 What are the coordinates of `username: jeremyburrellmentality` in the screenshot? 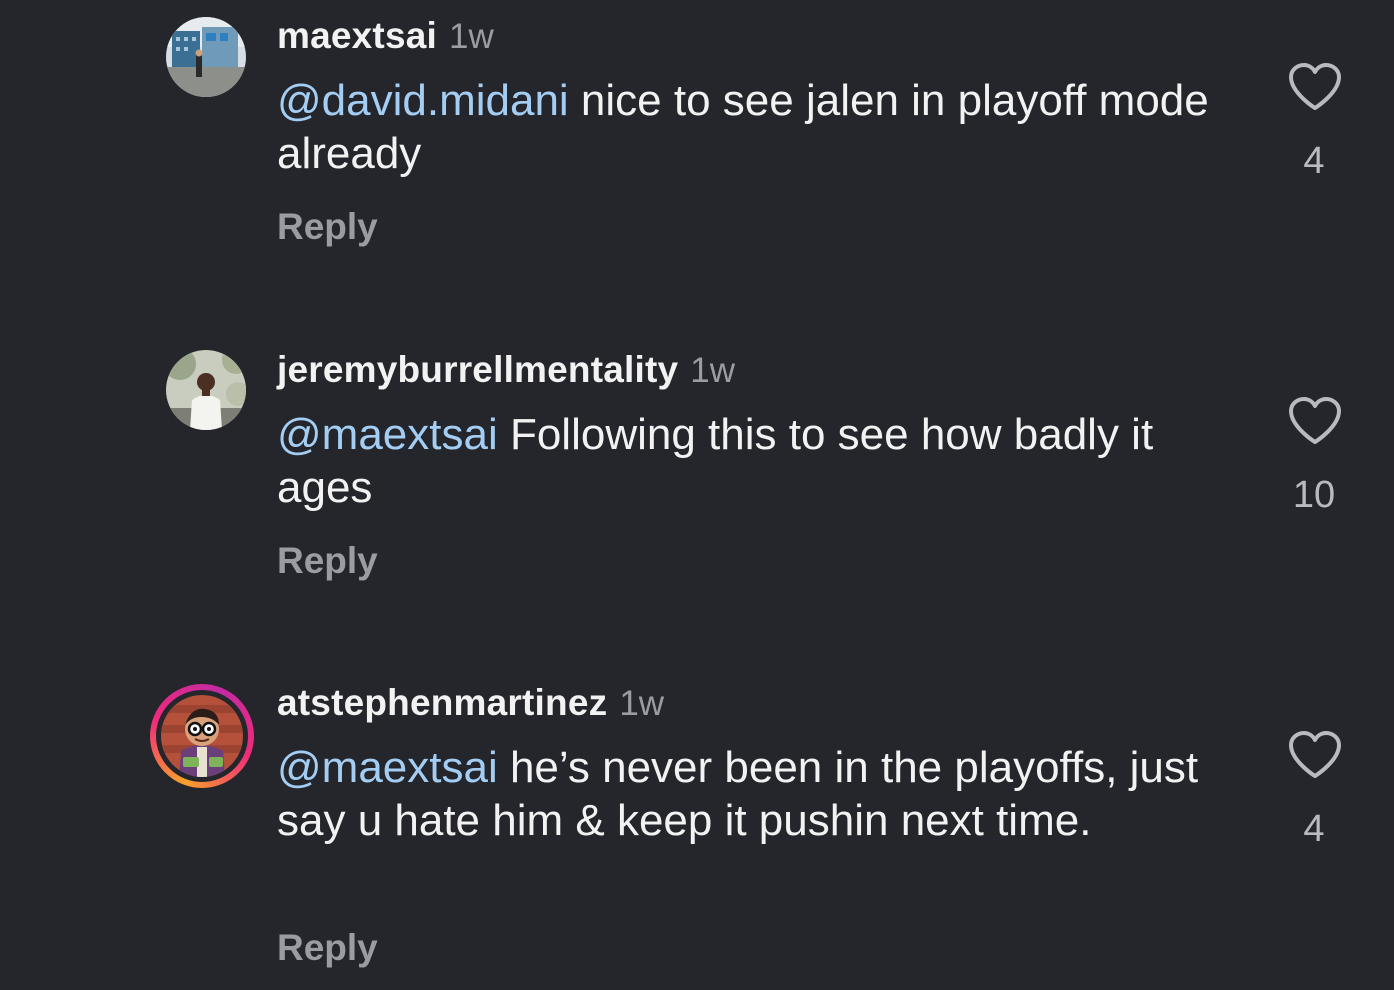 It's located at (477, 369).